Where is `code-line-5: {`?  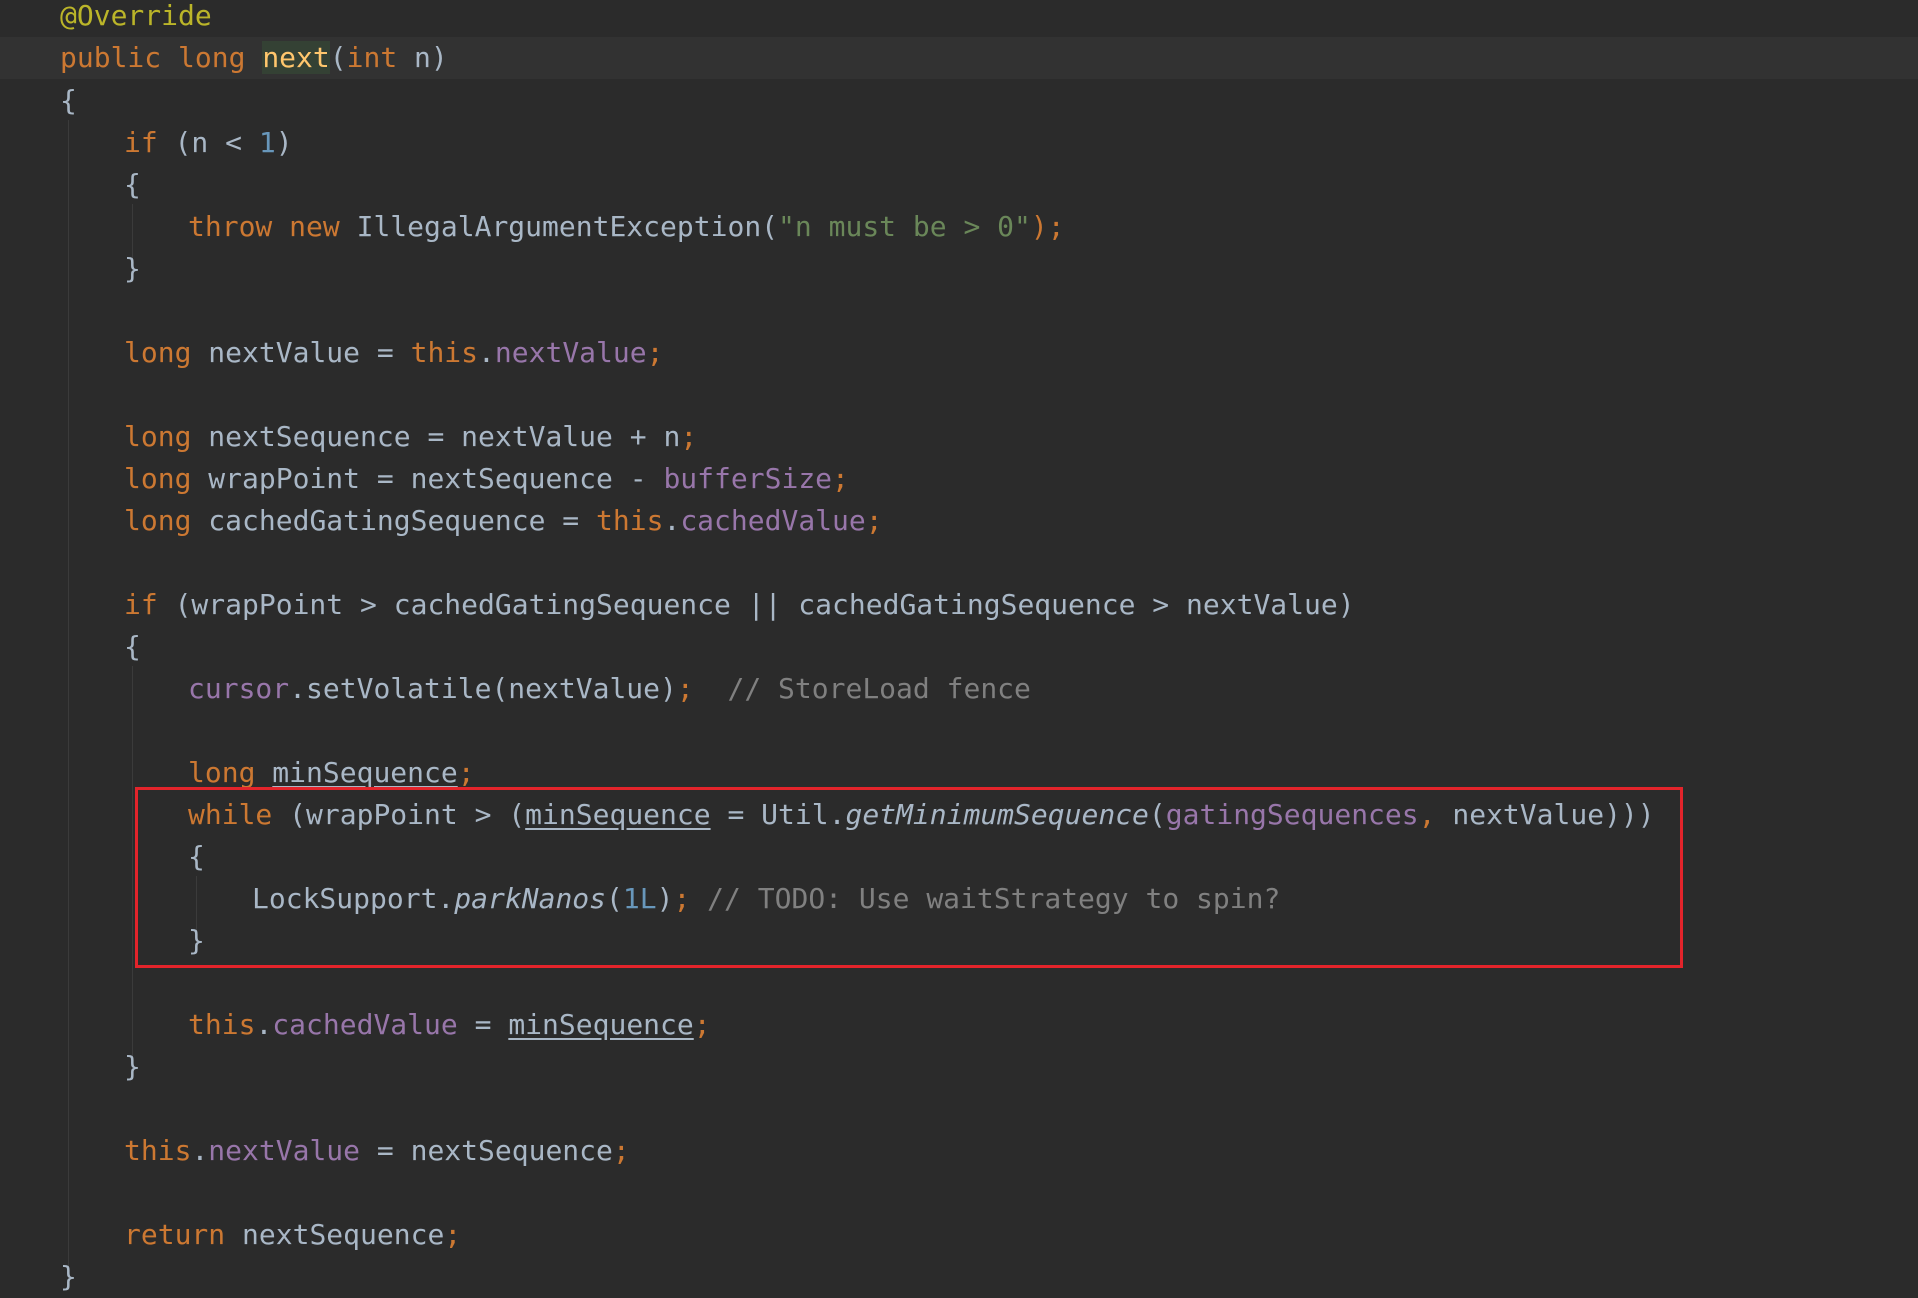 code-line-5: { is located at coordinates (959, 185).